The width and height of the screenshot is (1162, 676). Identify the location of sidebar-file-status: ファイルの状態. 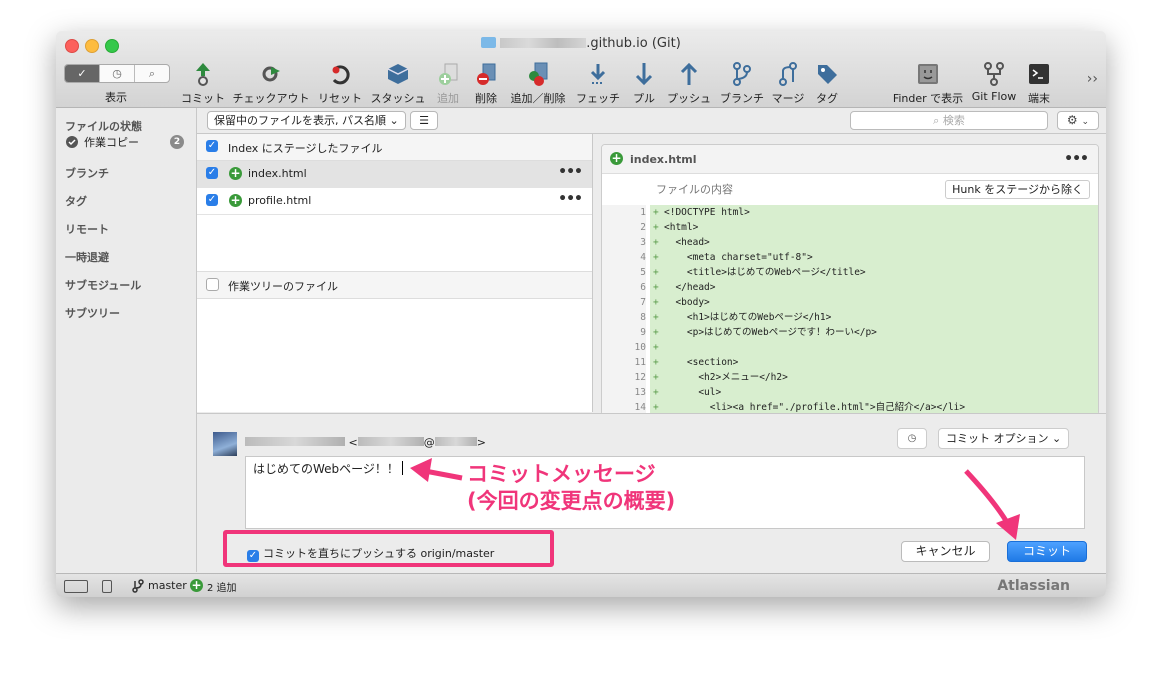
(103, 126).